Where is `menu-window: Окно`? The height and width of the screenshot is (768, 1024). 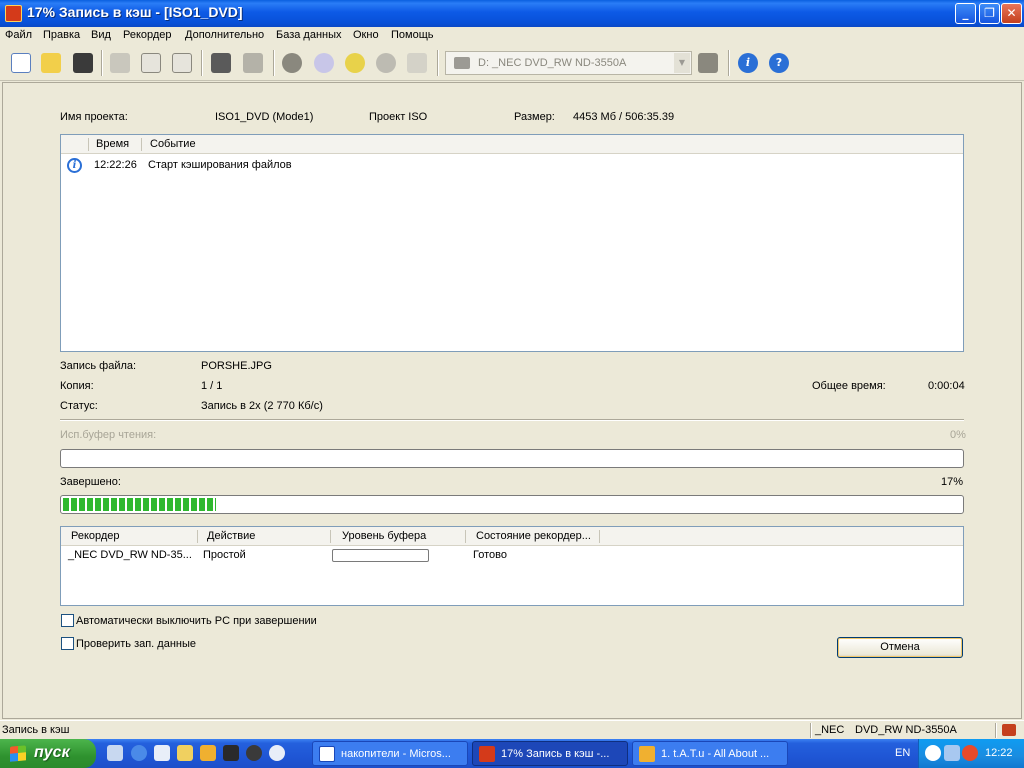 menu-window: Окно is located at coordinates (366, 35).